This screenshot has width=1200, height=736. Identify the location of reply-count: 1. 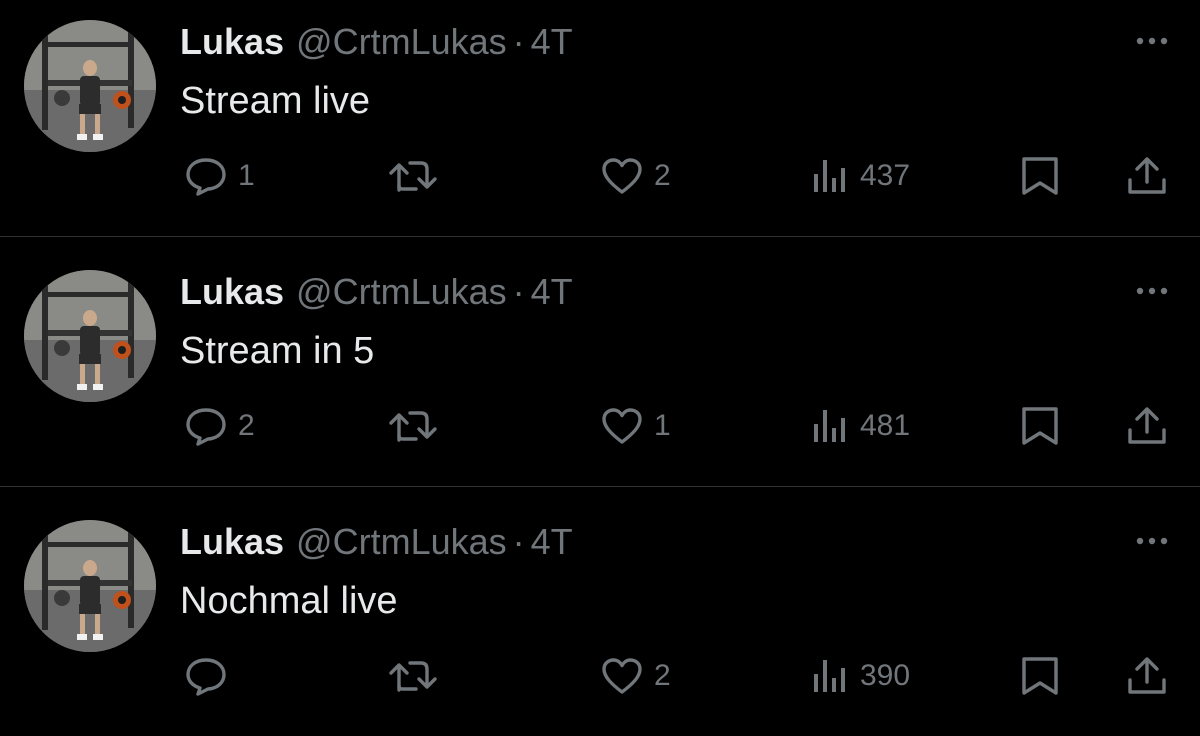
(246, 175).